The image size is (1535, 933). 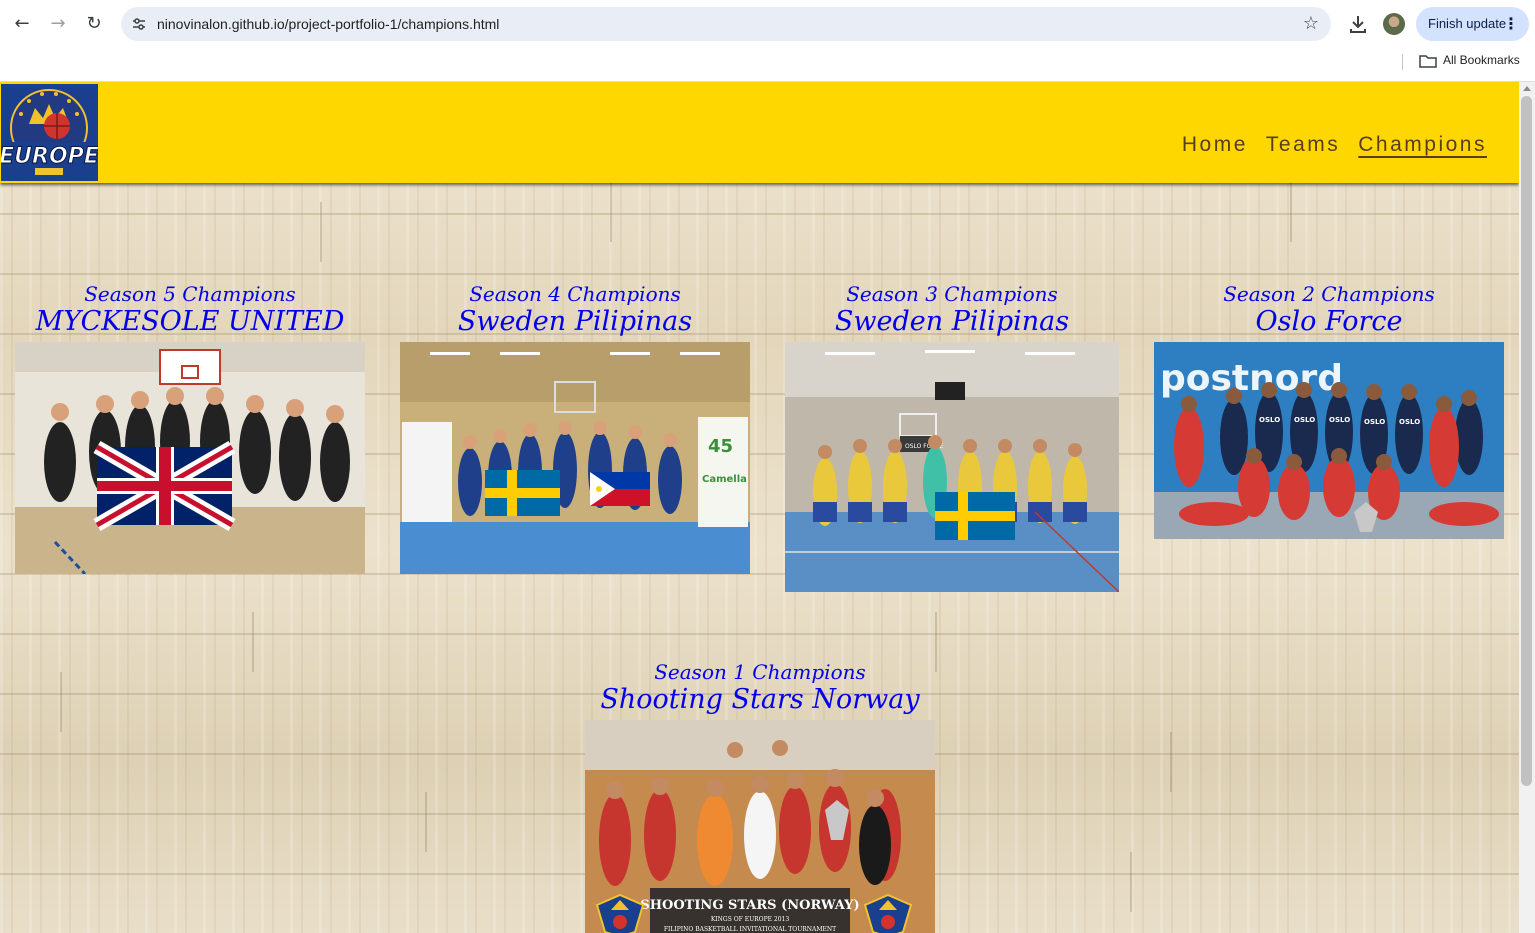 I want to click on team-photo-season-4: 45 Camella, so click(x=575, y=458).